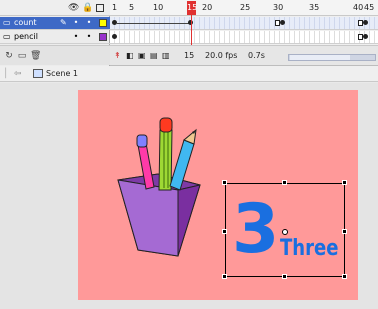 This screenshot has width=378, height=309. What do you see at coordinates (166, 55) in the screenshot?
I see `onion-markers-icon: ▥` at bounding box center [166, 55].